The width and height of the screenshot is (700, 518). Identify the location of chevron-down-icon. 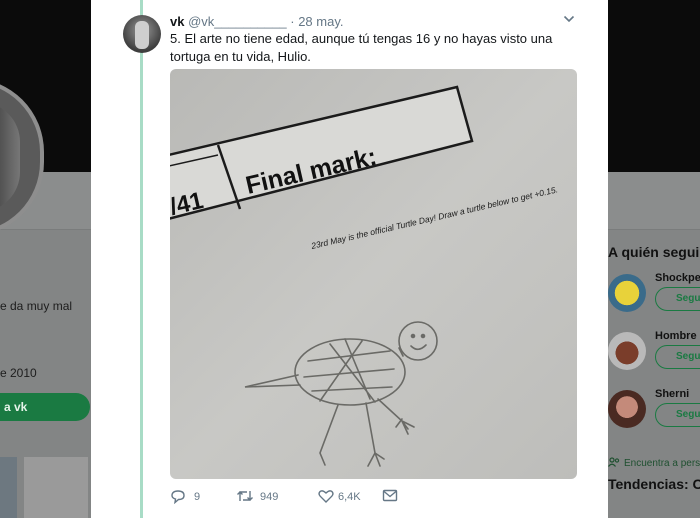
(569, 19).